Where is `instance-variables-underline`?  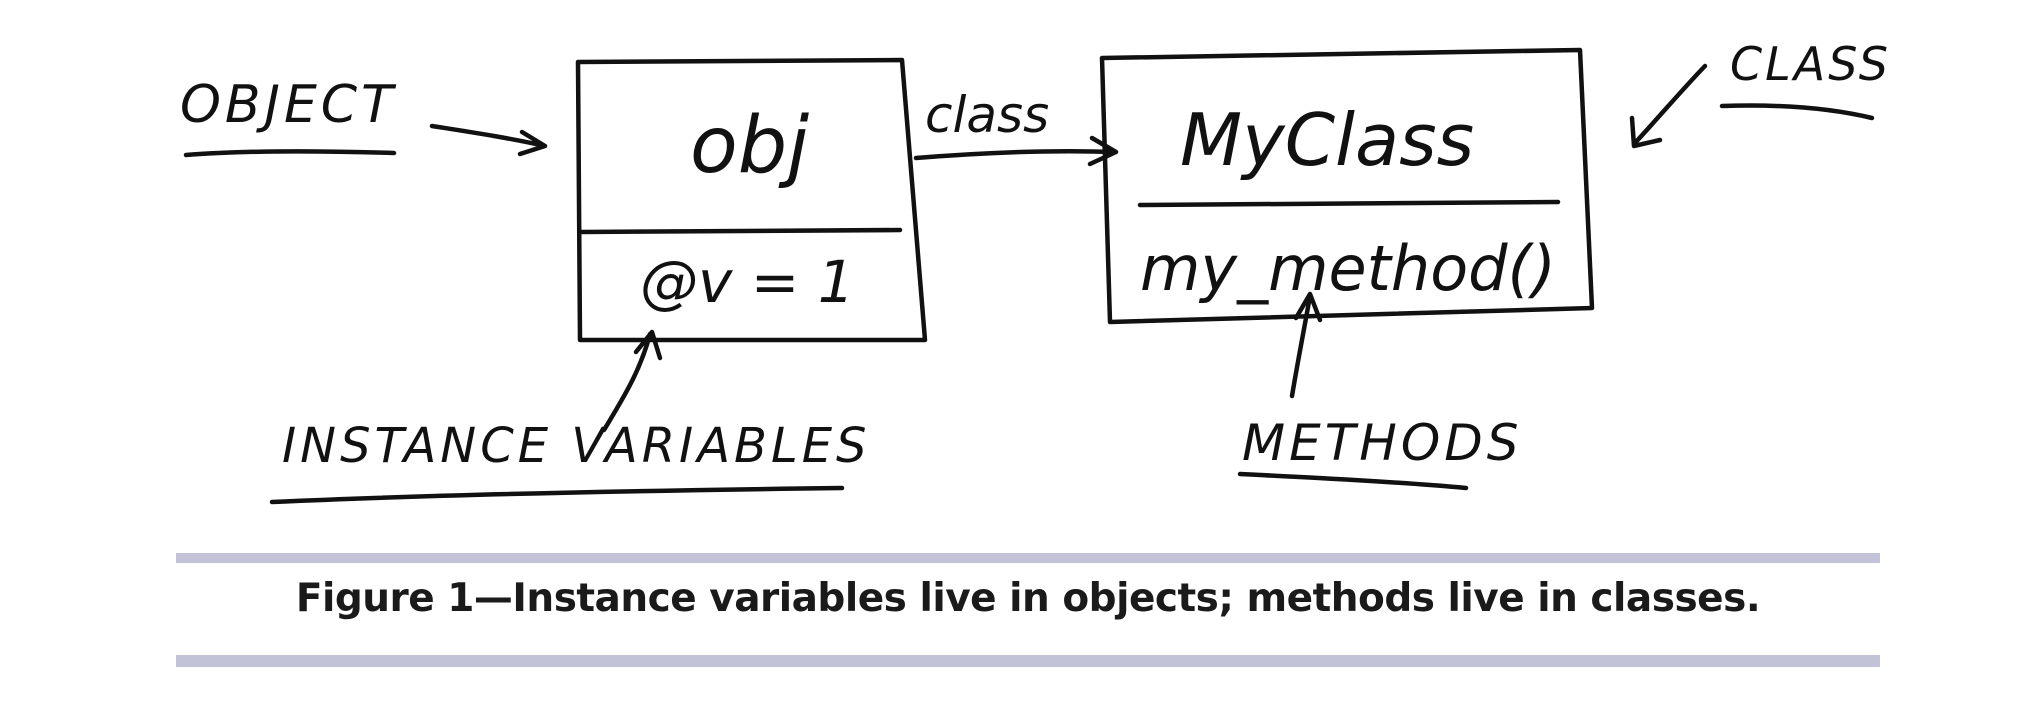 instance-variables-underline is located at coordinates (557, 495).